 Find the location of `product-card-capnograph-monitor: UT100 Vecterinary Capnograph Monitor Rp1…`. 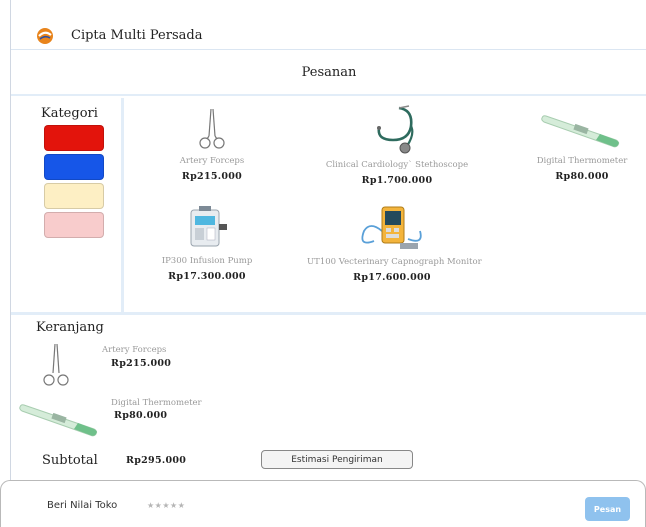

product-card-capnograph-monitor: UT100 Vecterinary Capnograph Monitor Rp1… is located at coordinates (394, 242).